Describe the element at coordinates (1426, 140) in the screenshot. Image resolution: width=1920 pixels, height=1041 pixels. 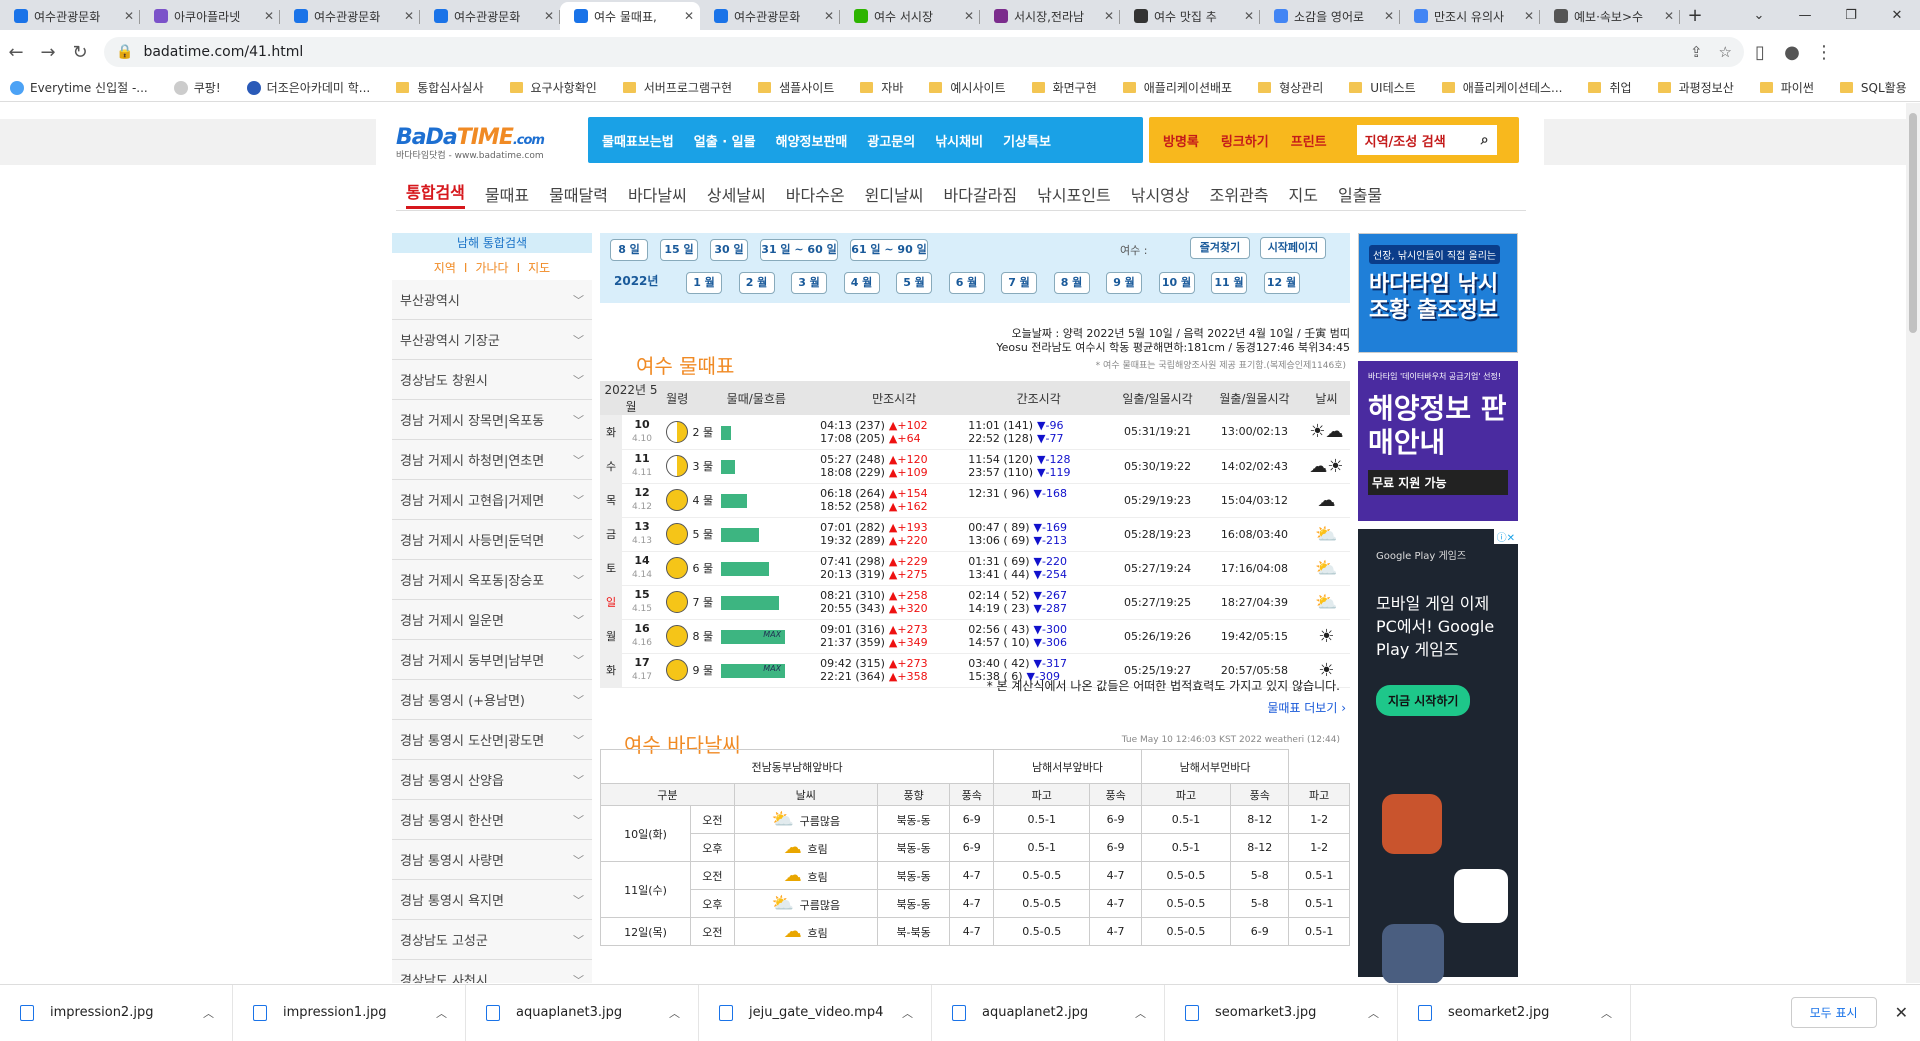
I see `search-input: 지역/조성 검색 ⌕` at that location.